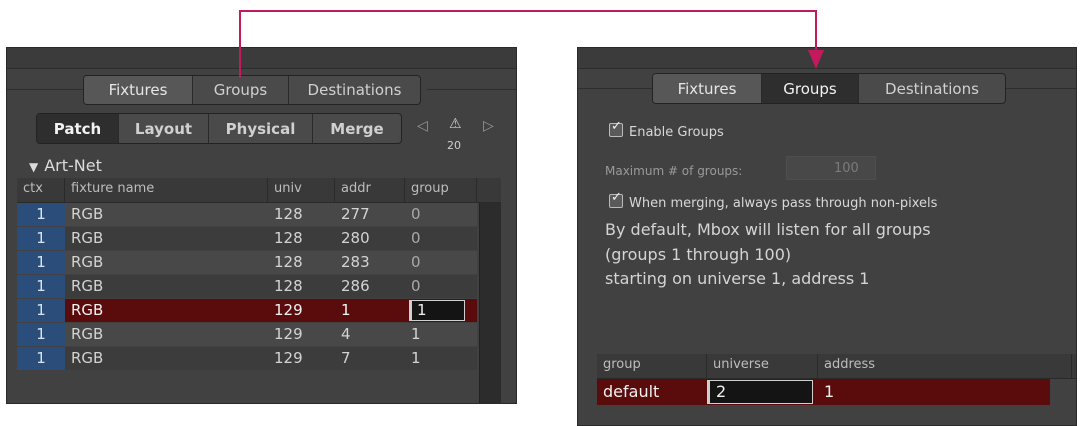  What do you see at coordinates (247, 334) in the screenshot?
I see `table-row: 1 RGB 129 4 1` at bounding box center [247, 334].